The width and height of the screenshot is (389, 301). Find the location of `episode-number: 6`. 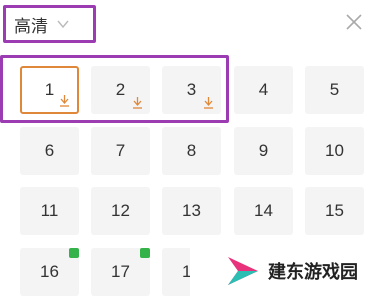

episode-number: 6 is located at coordinates (49, 150).